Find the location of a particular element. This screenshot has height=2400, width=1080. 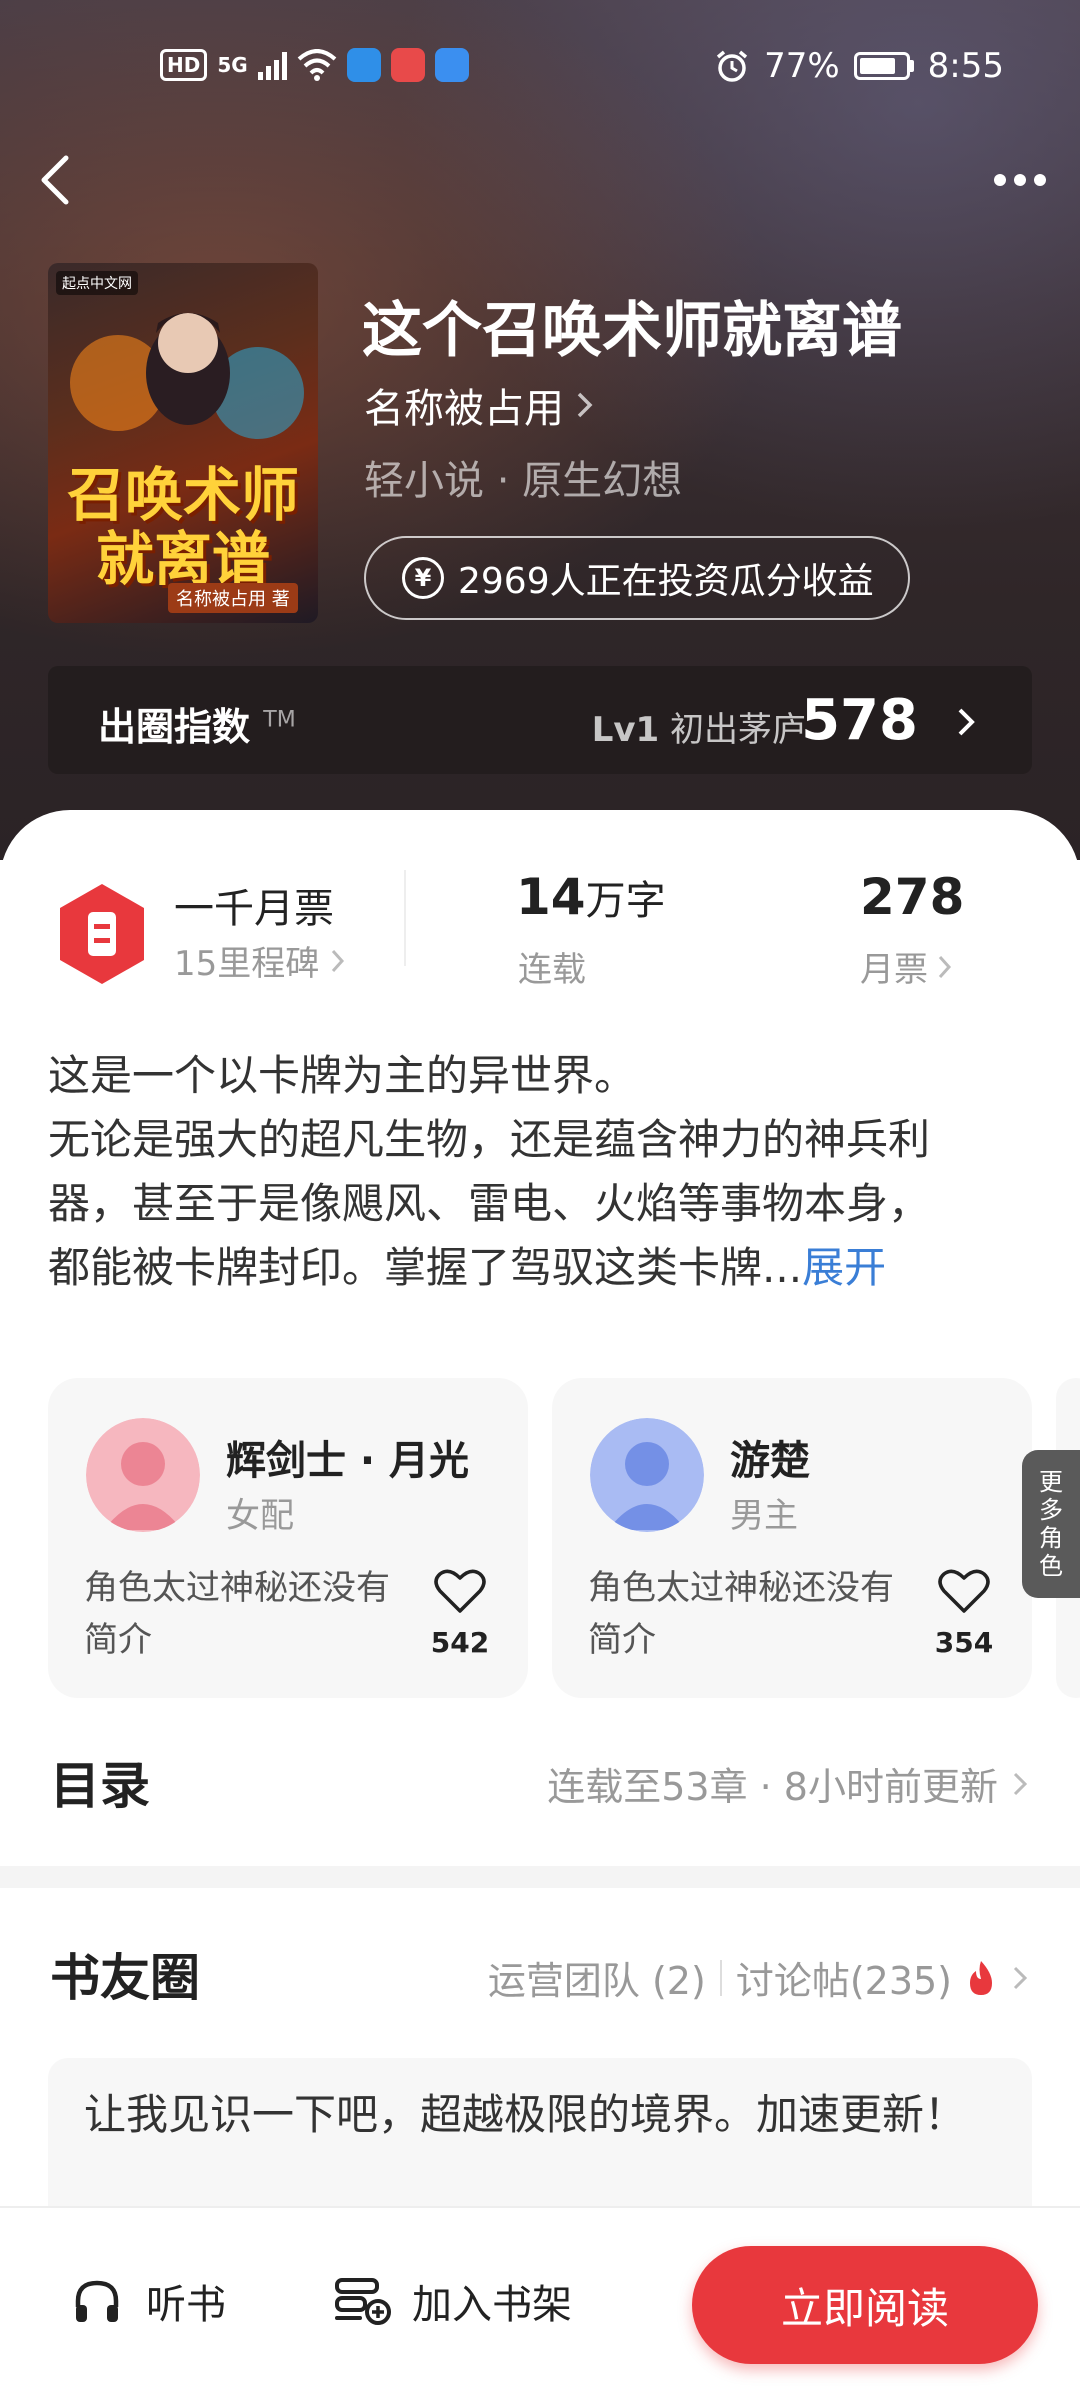

stats-divider is located at coordinates (405, 918).